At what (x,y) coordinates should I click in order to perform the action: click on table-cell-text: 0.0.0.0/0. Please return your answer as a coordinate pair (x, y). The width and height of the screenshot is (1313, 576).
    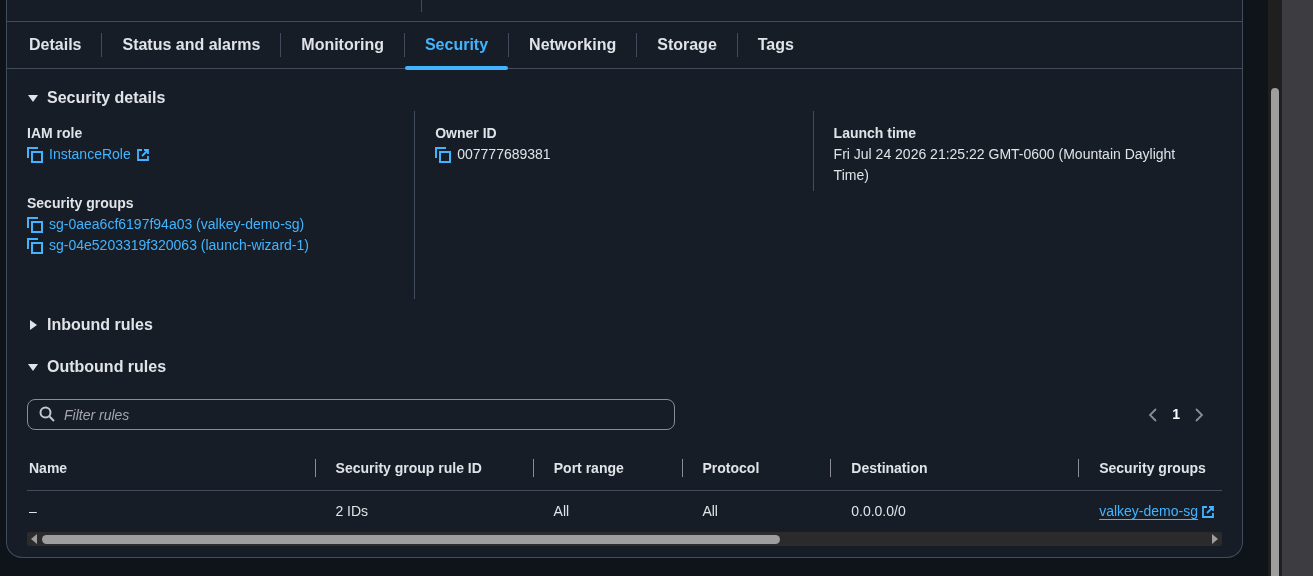
    Looking at the image, I should click on (878, 511).